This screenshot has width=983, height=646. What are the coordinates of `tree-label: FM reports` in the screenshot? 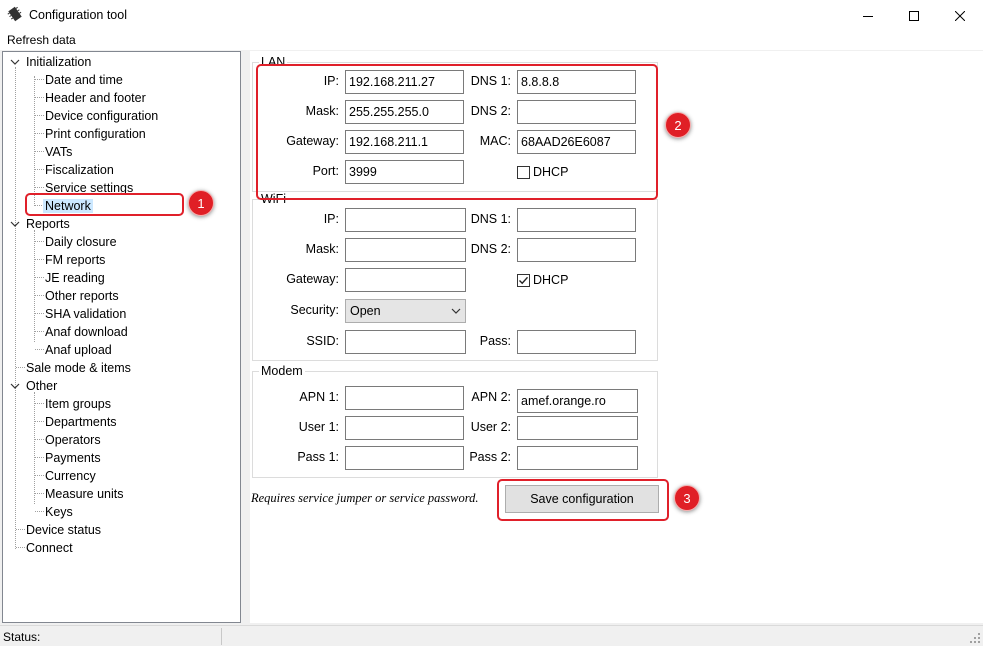 It's located at (75, 260).